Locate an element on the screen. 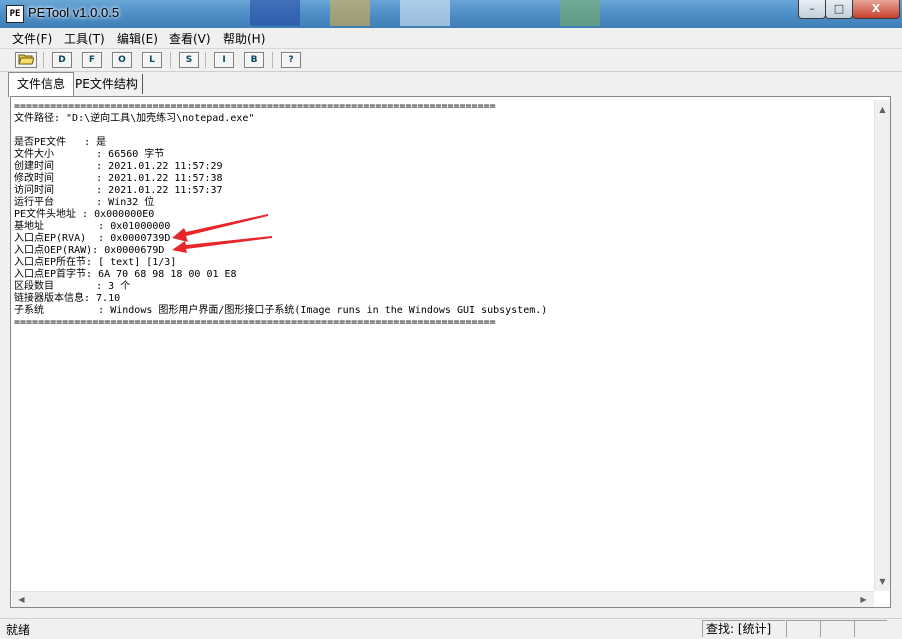 The image size is (902, 639). menu-tools: 工具(T) is located at coordinates (84, 38).